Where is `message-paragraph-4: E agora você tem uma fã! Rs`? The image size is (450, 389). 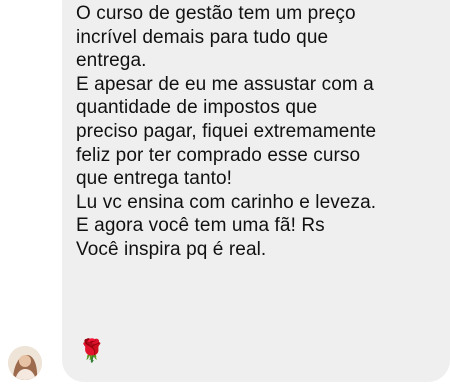 message-paragraph-4: E agora você tem uma fã! Rs is located at coordinates (200, 226).